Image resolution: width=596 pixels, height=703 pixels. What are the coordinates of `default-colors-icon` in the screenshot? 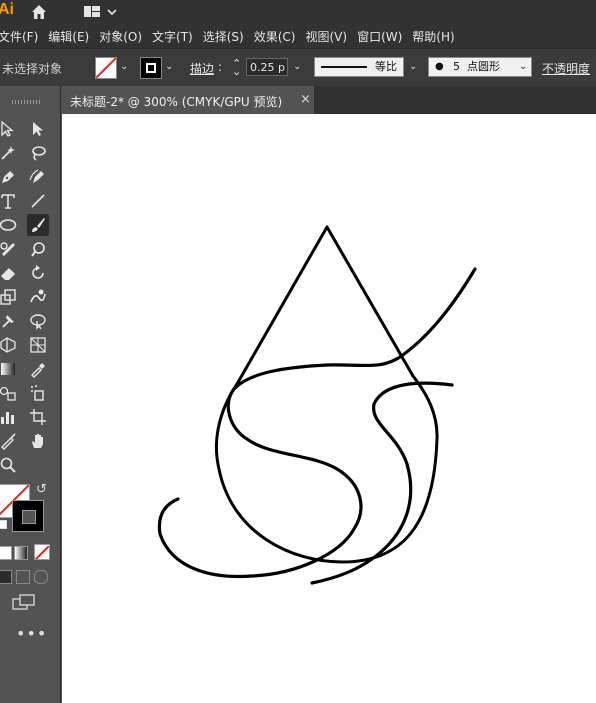 It's located at (3, 524).